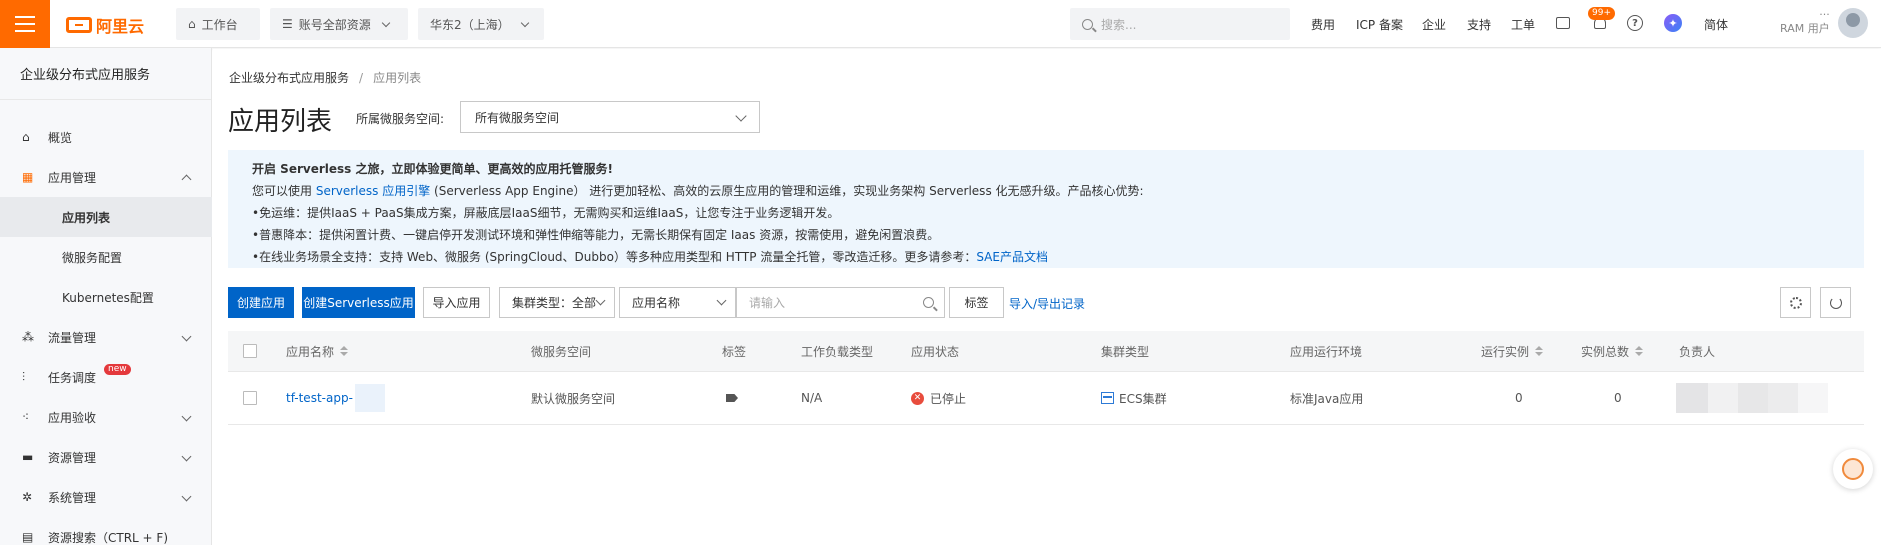  I want to click on menu-icon, so click(25, 24).